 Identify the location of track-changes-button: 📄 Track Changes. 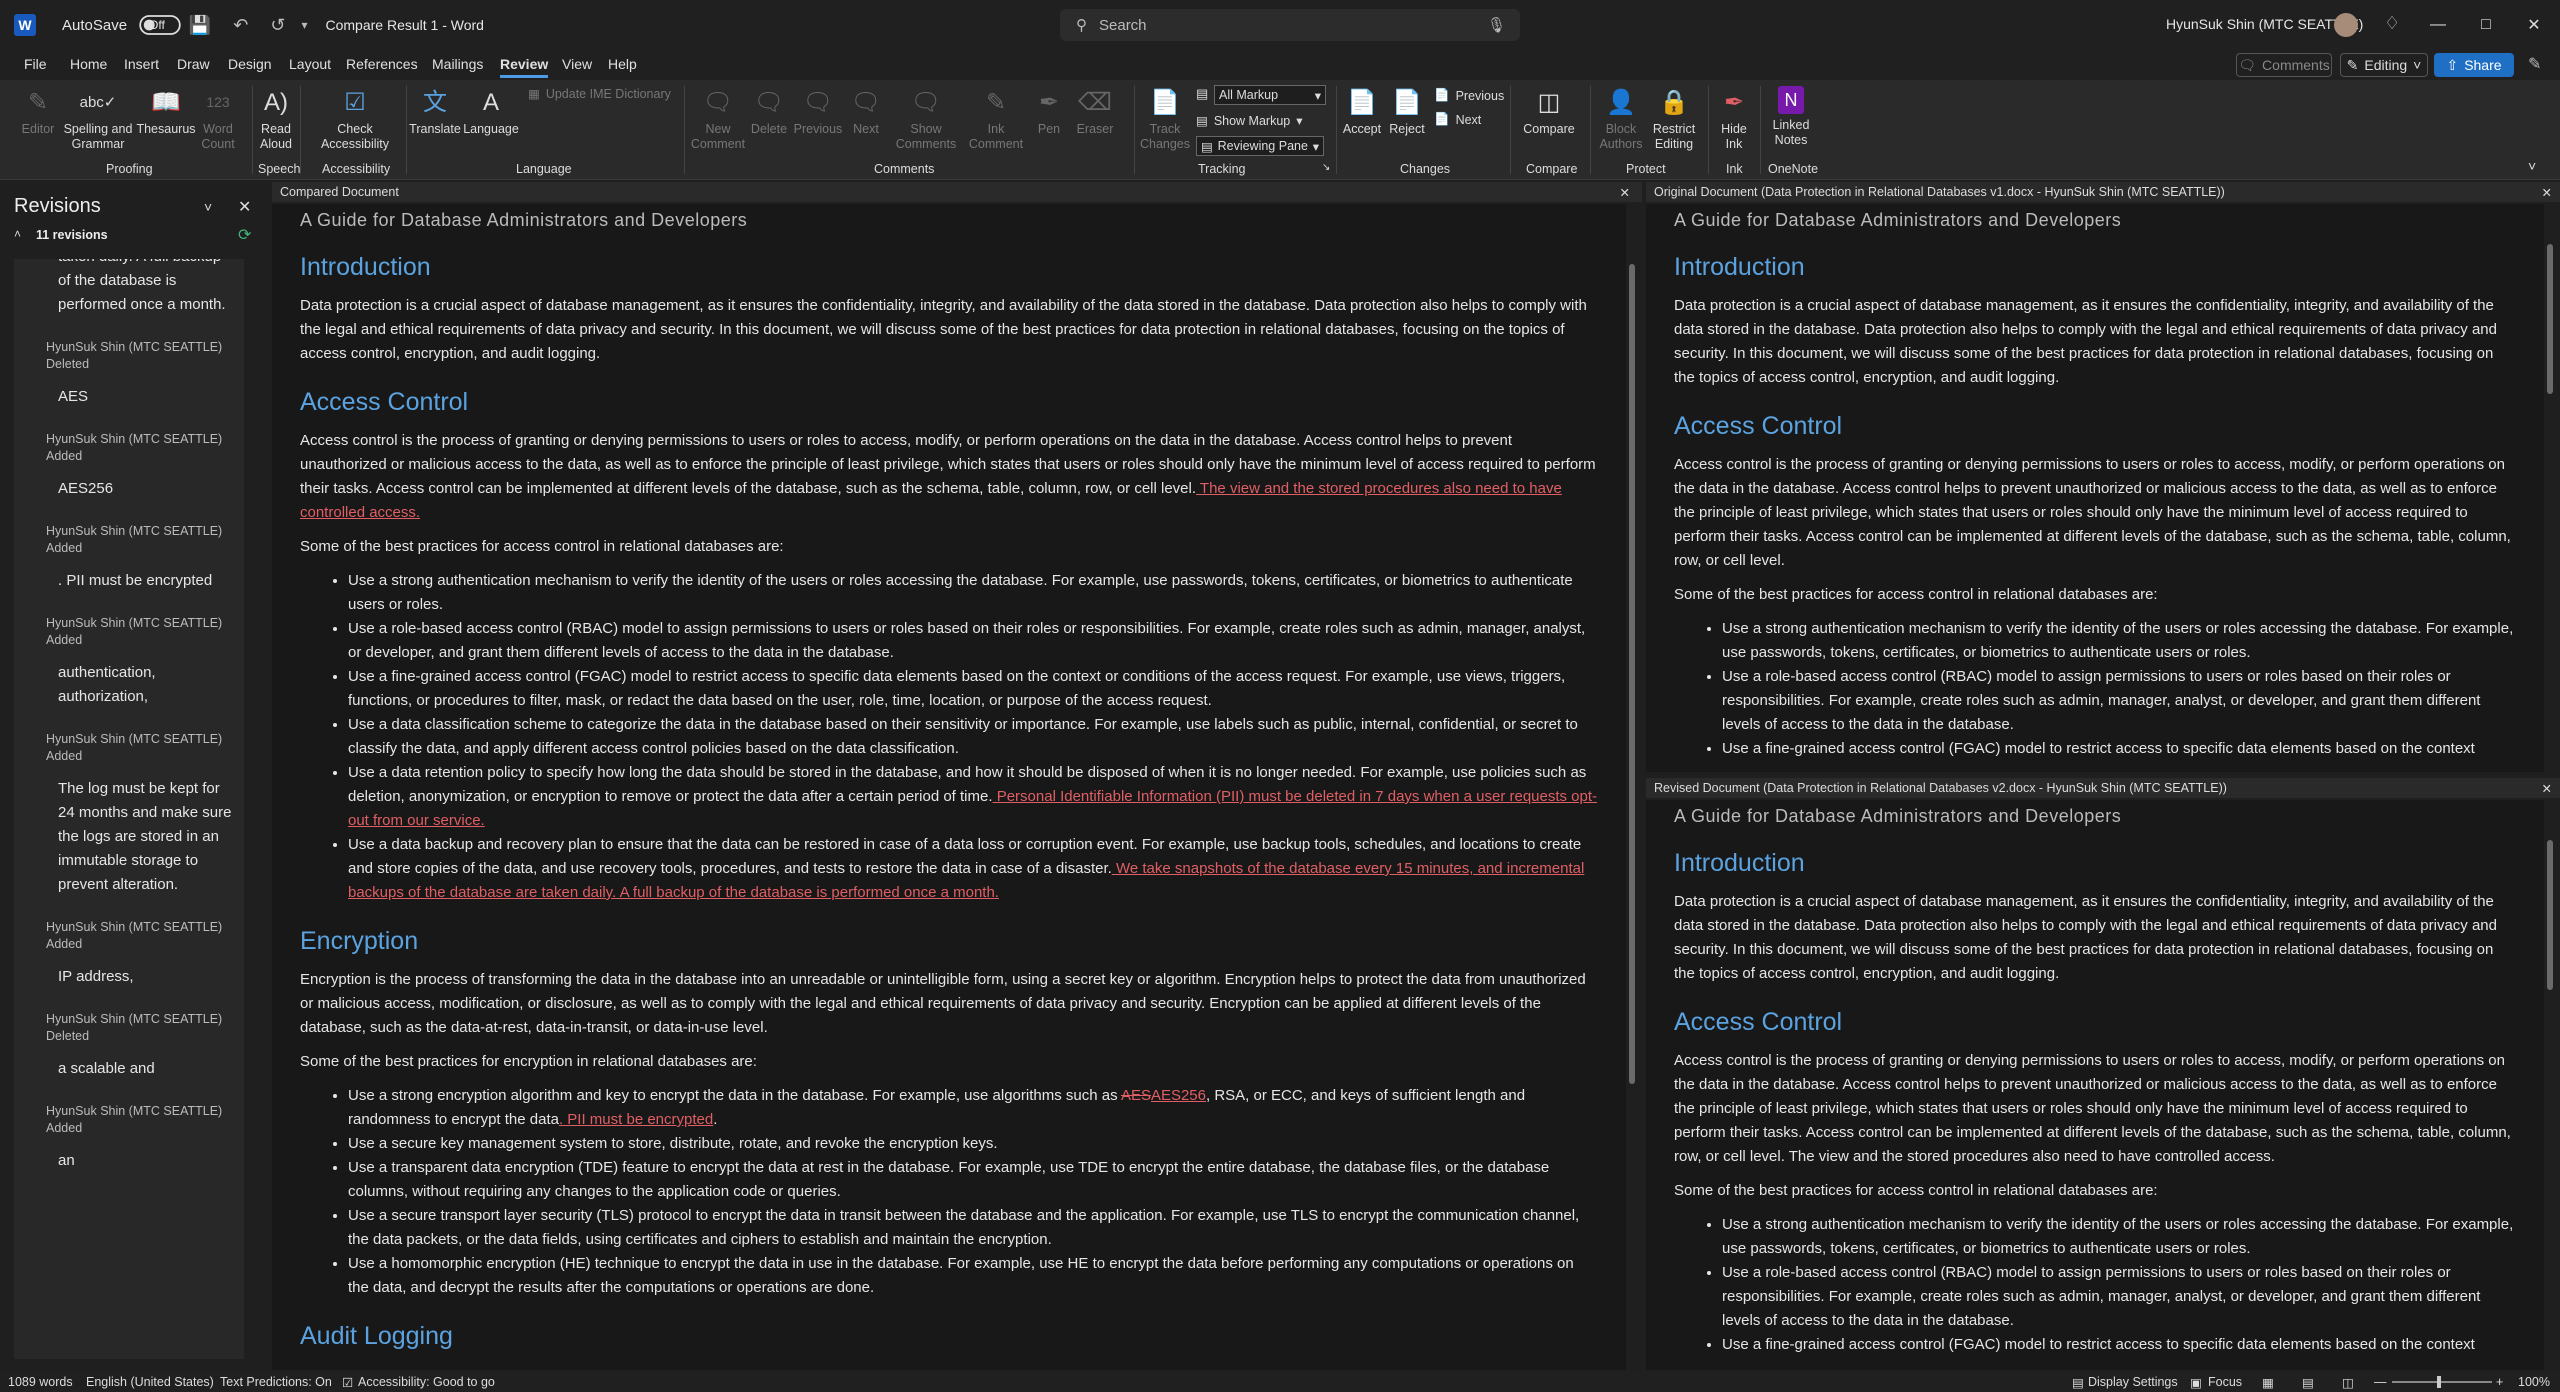
(1165, 119).